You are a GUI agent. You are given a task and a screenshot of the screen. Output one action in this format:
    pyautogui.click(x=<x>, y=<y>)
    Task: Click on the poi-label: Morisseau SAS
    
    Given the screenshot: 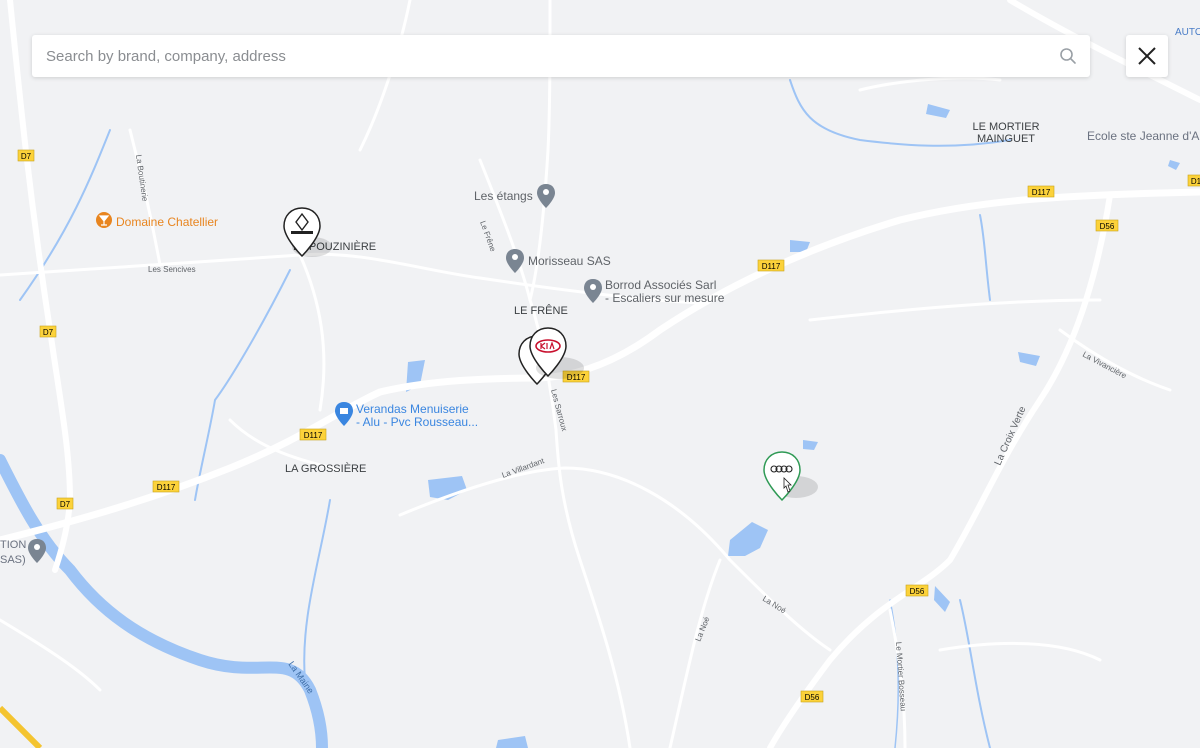 What is the action you would take?
    pyautogui.click(x=569, y=261)
    